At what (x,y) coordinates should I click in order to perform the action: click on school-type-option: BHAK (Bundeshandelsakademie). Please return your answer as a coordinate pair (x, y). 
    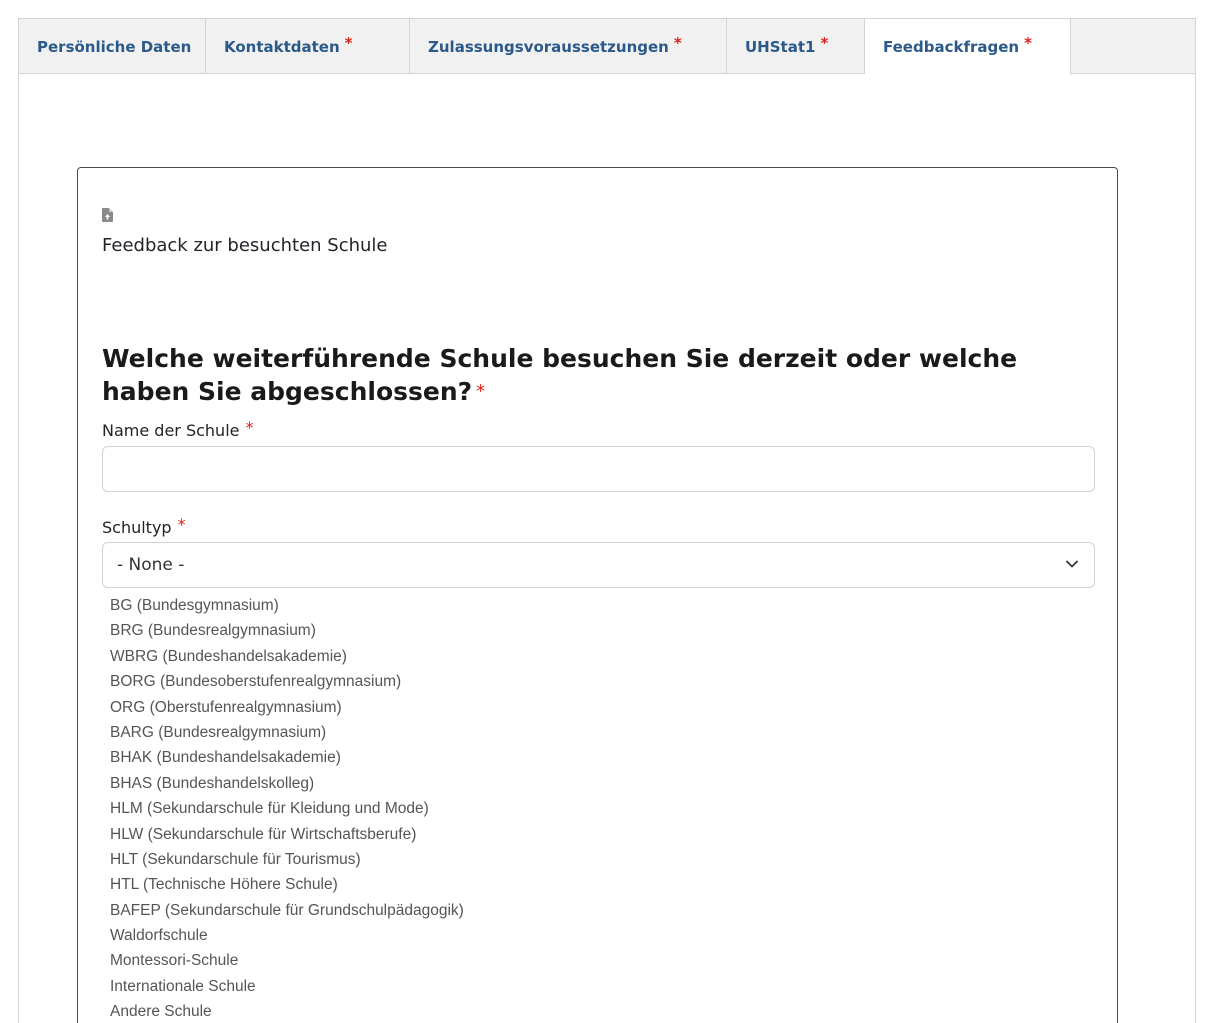
    Looking at the image, I should click on (287, 757).